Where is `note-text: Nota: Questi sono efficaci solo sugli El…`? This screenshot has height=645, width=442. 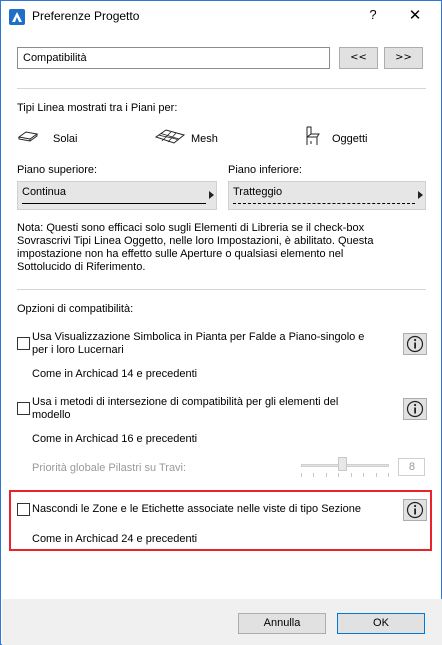 note-text: Nota: Questi sono efficaci solo sugli El… is located at coordinates (217, 248).